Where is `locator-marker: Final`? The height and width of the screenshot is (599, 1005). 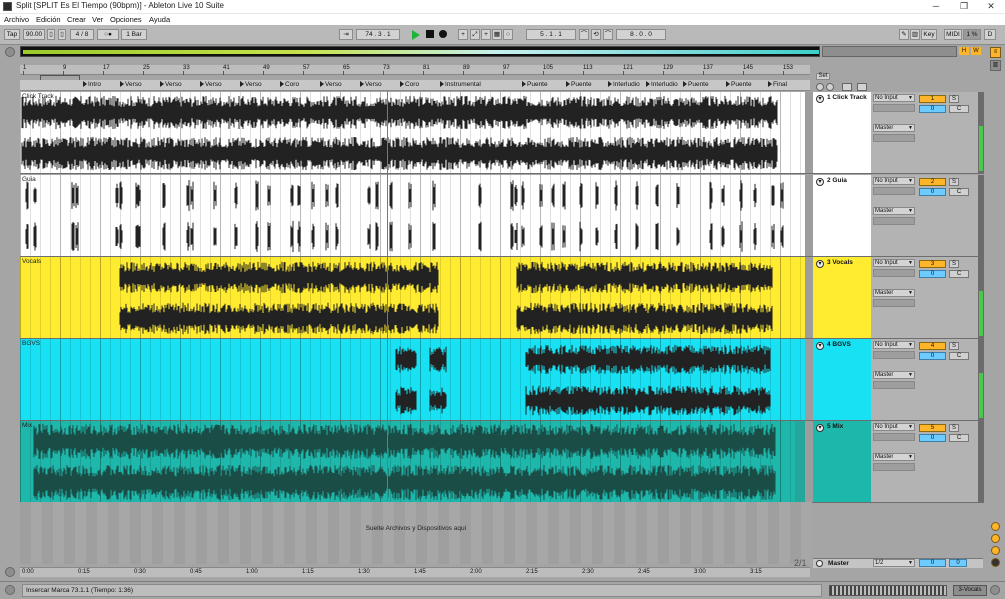
locator-marker: Final is located at coordinates (777, 84).